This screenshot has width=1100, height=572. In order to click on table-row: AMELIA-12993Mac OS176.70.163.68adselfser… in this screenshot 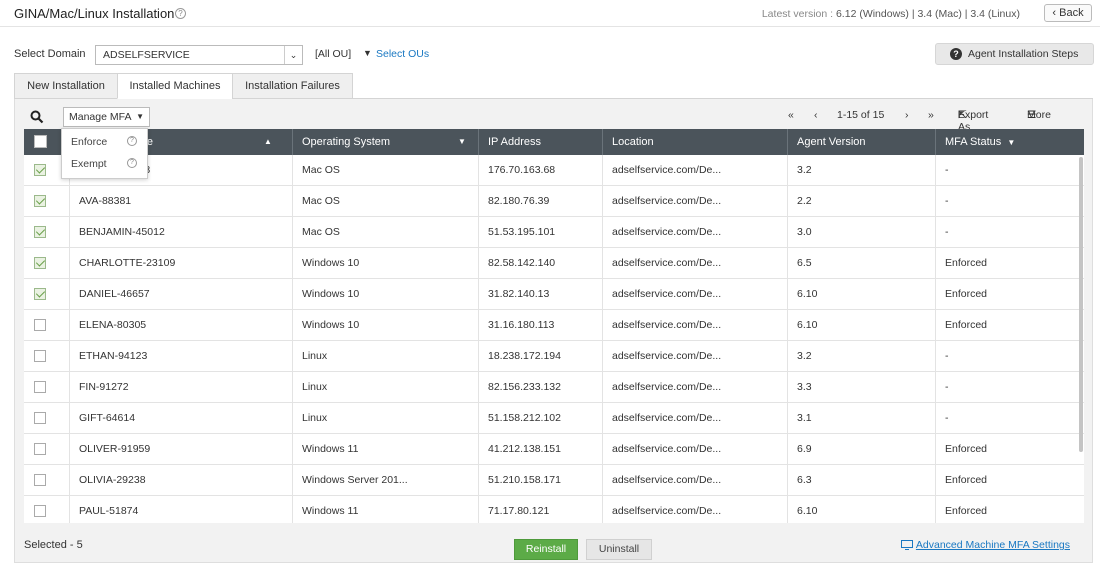, I will do `click(554, 170)`.